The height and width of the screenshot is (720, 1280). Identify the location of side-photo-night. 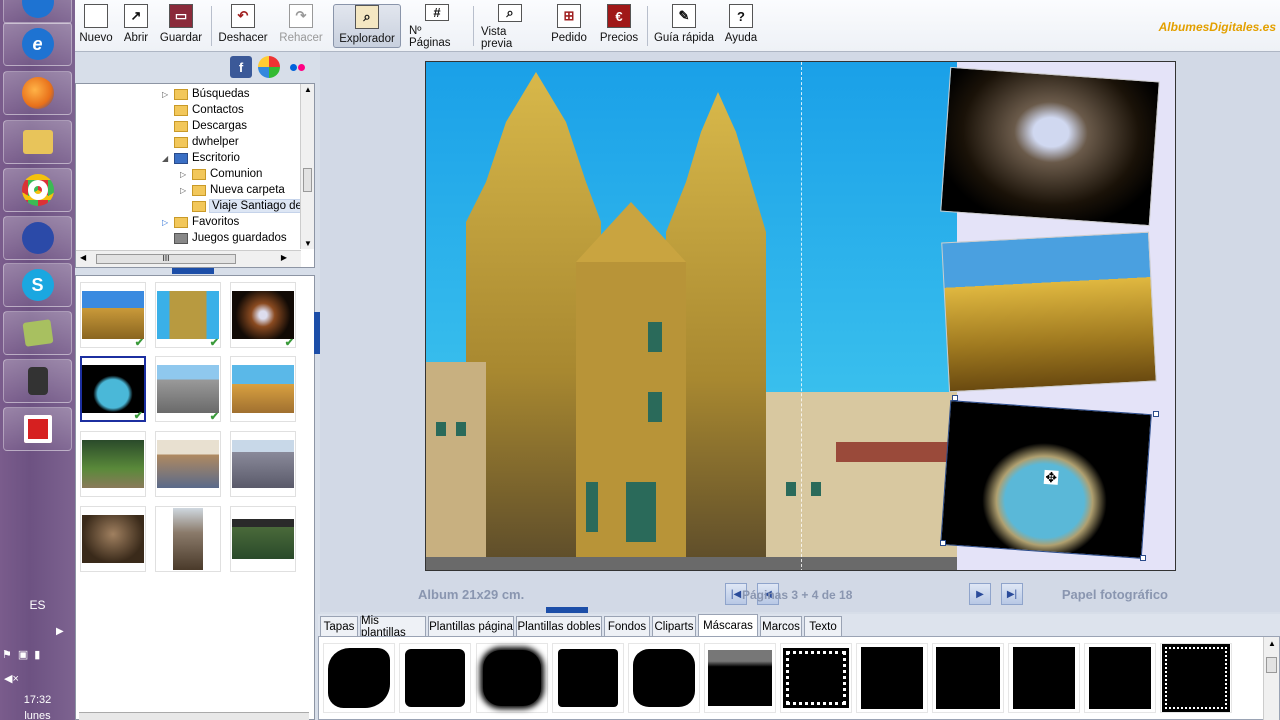
(1050, 146).